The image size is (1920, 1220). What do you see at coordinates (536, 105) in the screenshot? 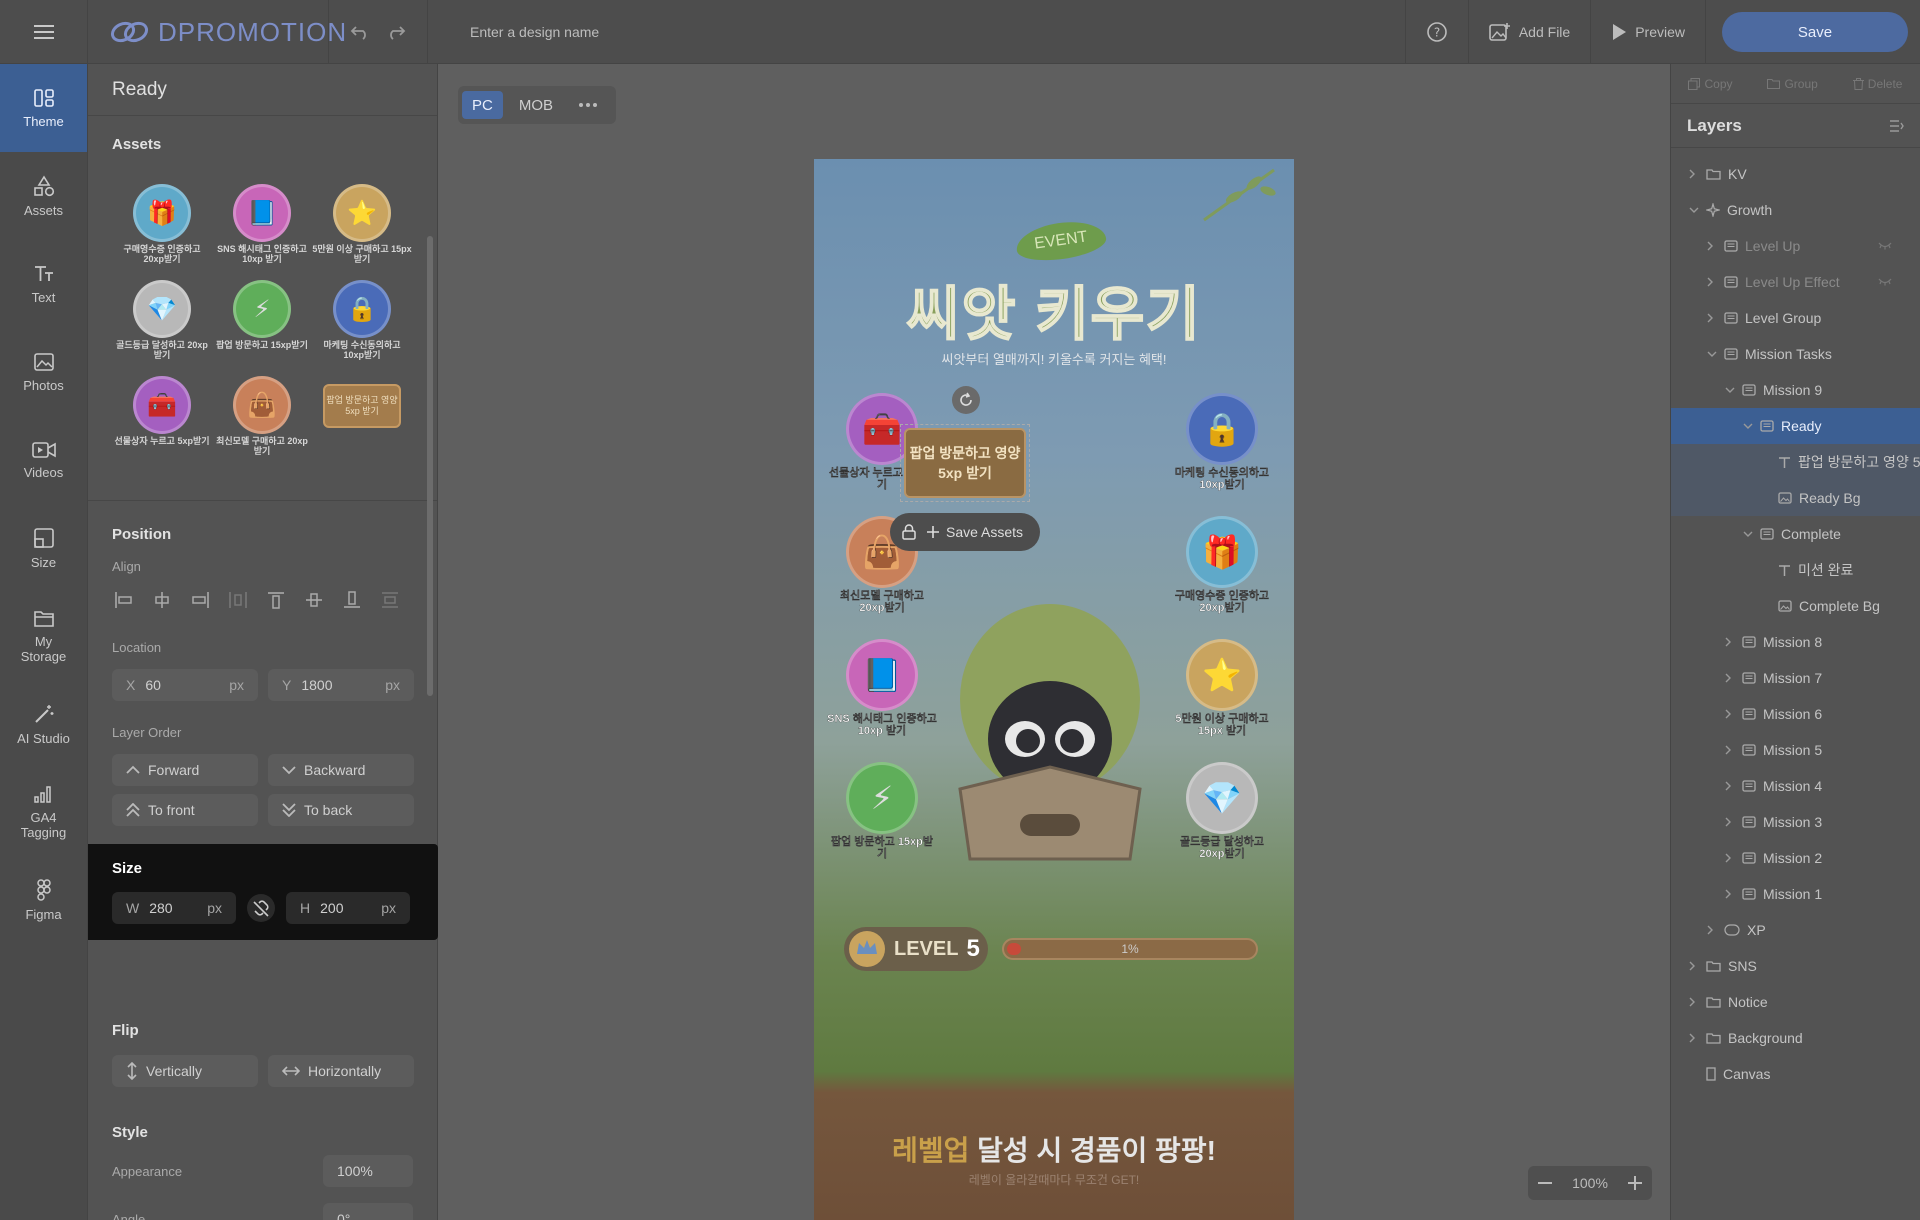
I see `tab-mob: MOB` at bounding box center [536, 105].